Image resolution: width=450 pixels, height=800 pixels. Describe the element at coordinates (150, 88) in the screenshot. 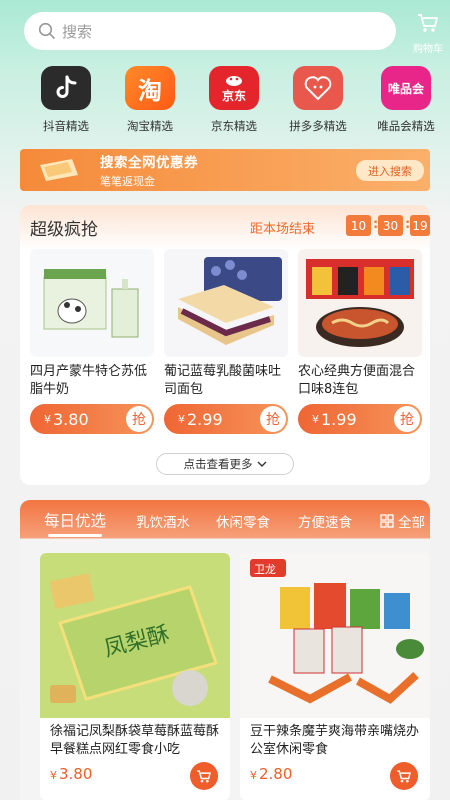

I see `taobao-icon: 淘` at that location.